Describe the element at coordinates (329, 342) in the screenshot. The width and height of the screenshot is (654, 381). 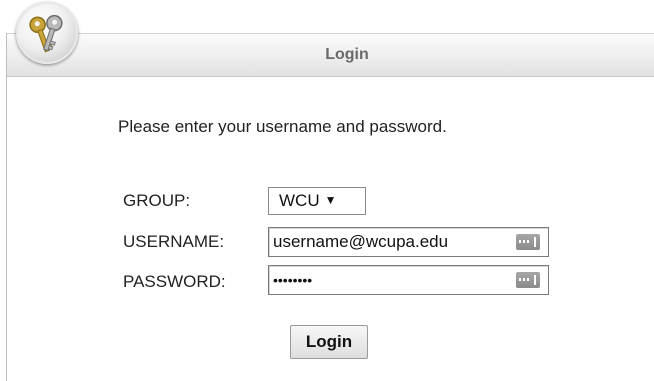
I see `login-button: Login` at that location.